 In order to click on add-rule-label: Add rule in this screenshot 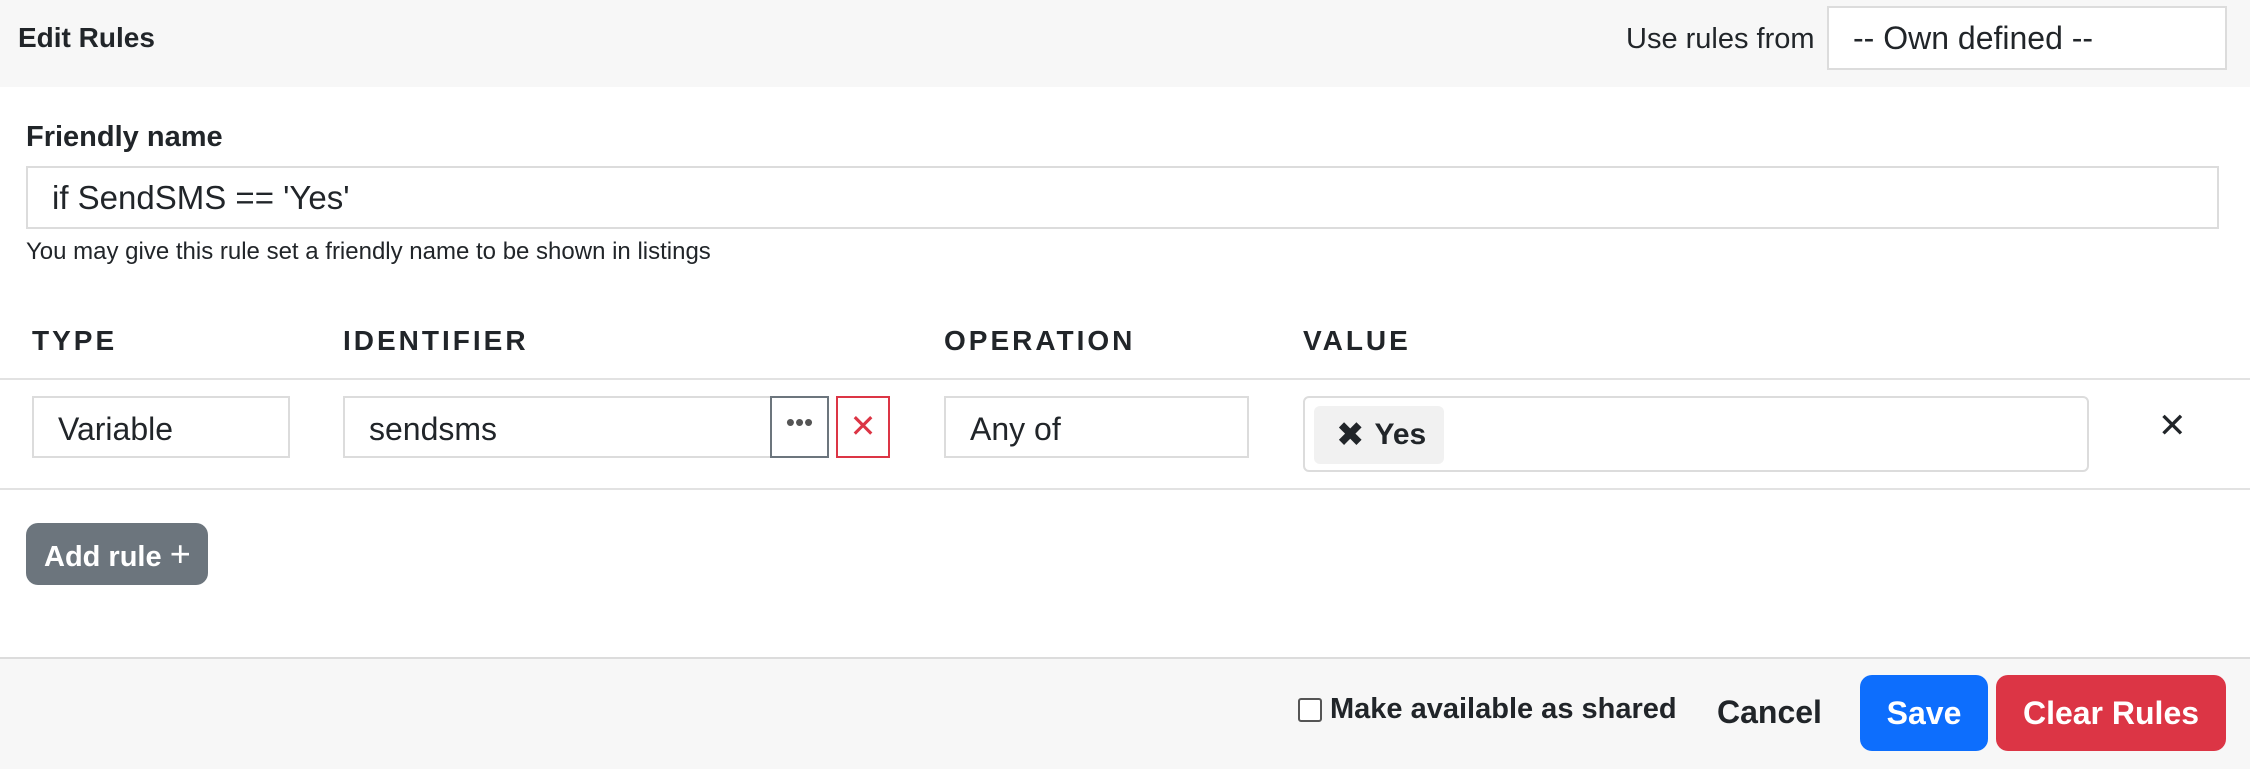, I will do `click(103, 557)`.